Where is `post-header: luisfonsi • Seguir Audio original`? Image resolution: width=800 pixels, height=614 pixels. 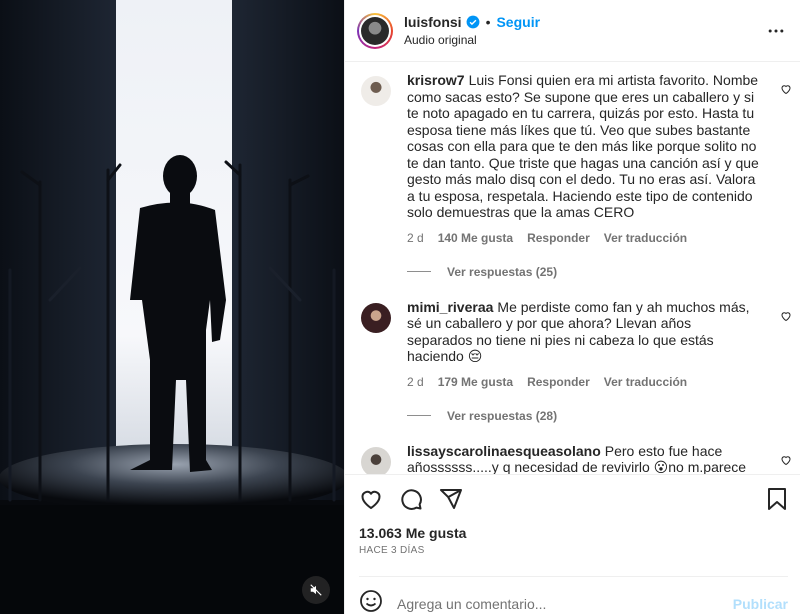
post-header: luisfonsi • Seguir Audio original is located at coordinates (572, 31).